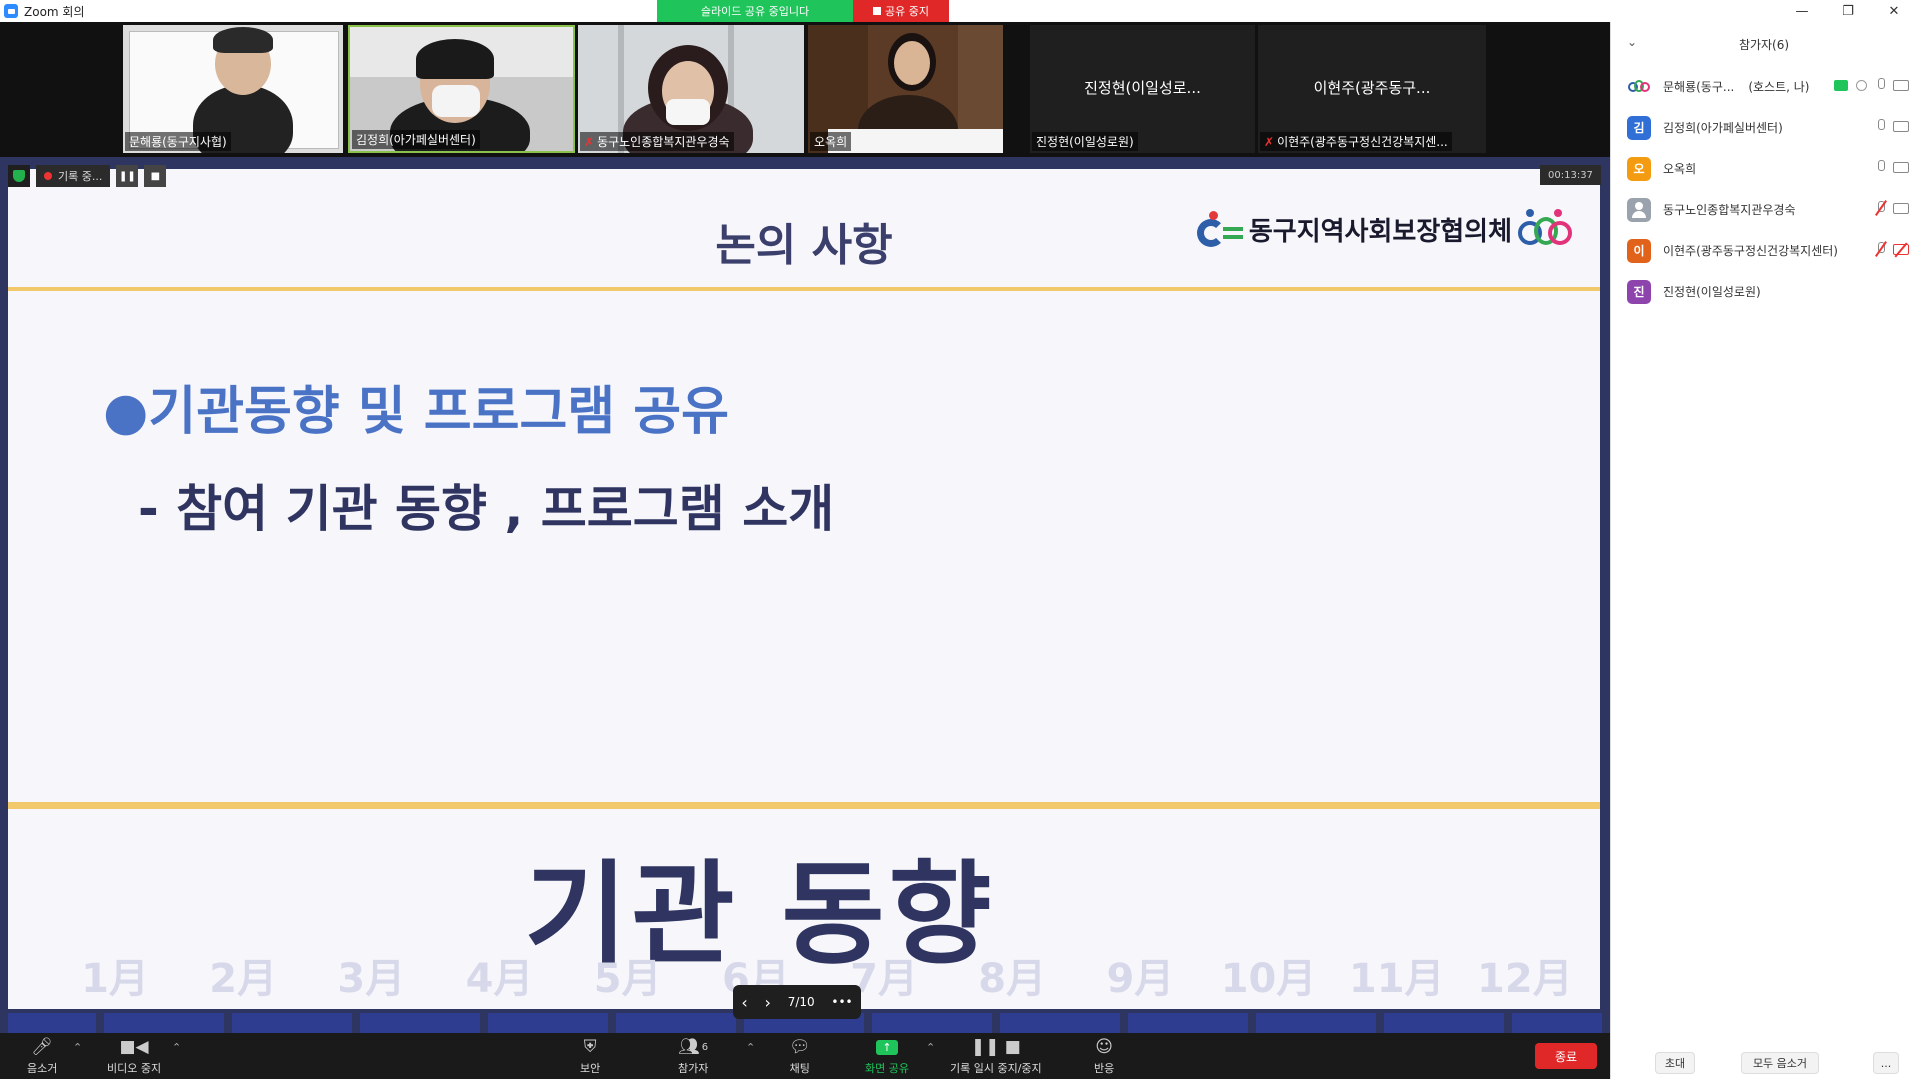 The height and width of the screenshot is (1079, 1917). I want to click on slide-page-indicator: 7/10, so click(801, 1002).